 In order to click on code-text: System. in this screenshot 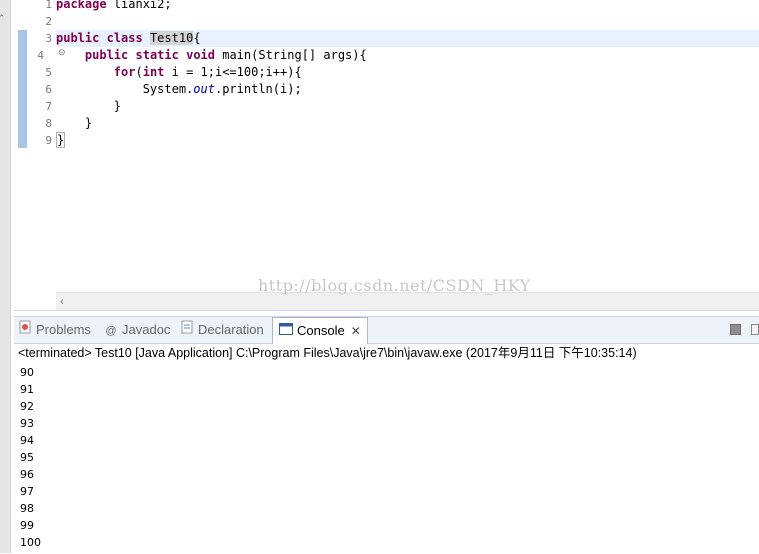, I will do `click(168, 89)`.